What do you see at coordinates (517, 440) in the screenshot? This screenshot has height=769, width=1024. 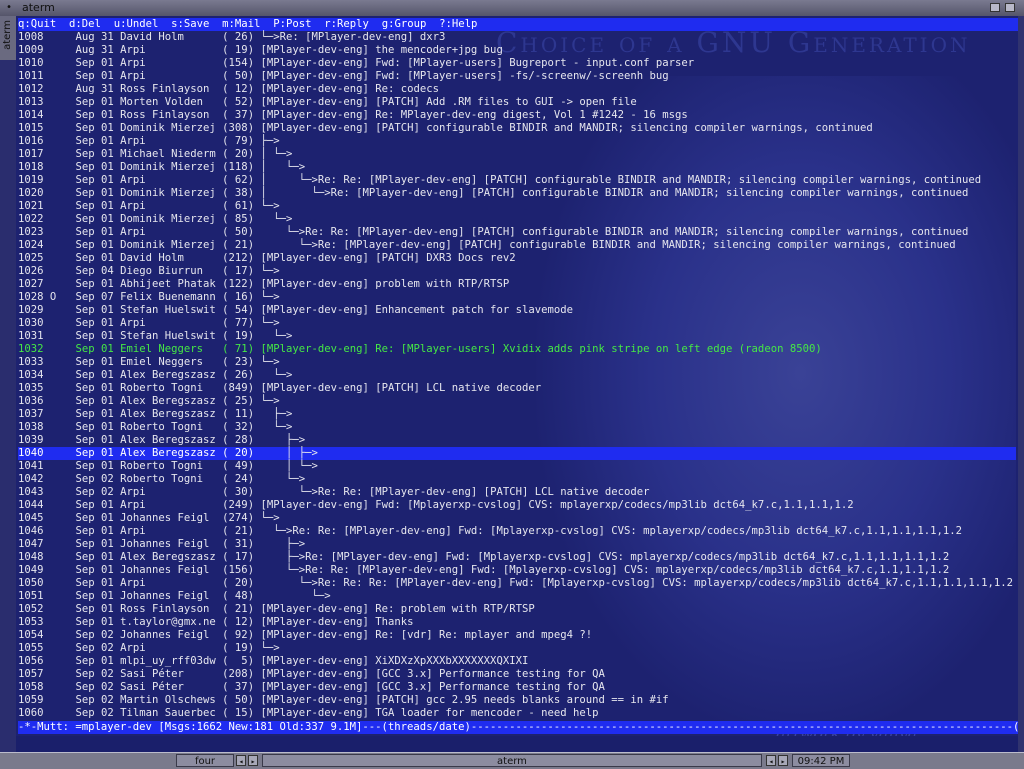 I see `message-row: 1039 Sep 01 Alex Beregszasz ( 28) ├─>` at bounding box center [517, 440].